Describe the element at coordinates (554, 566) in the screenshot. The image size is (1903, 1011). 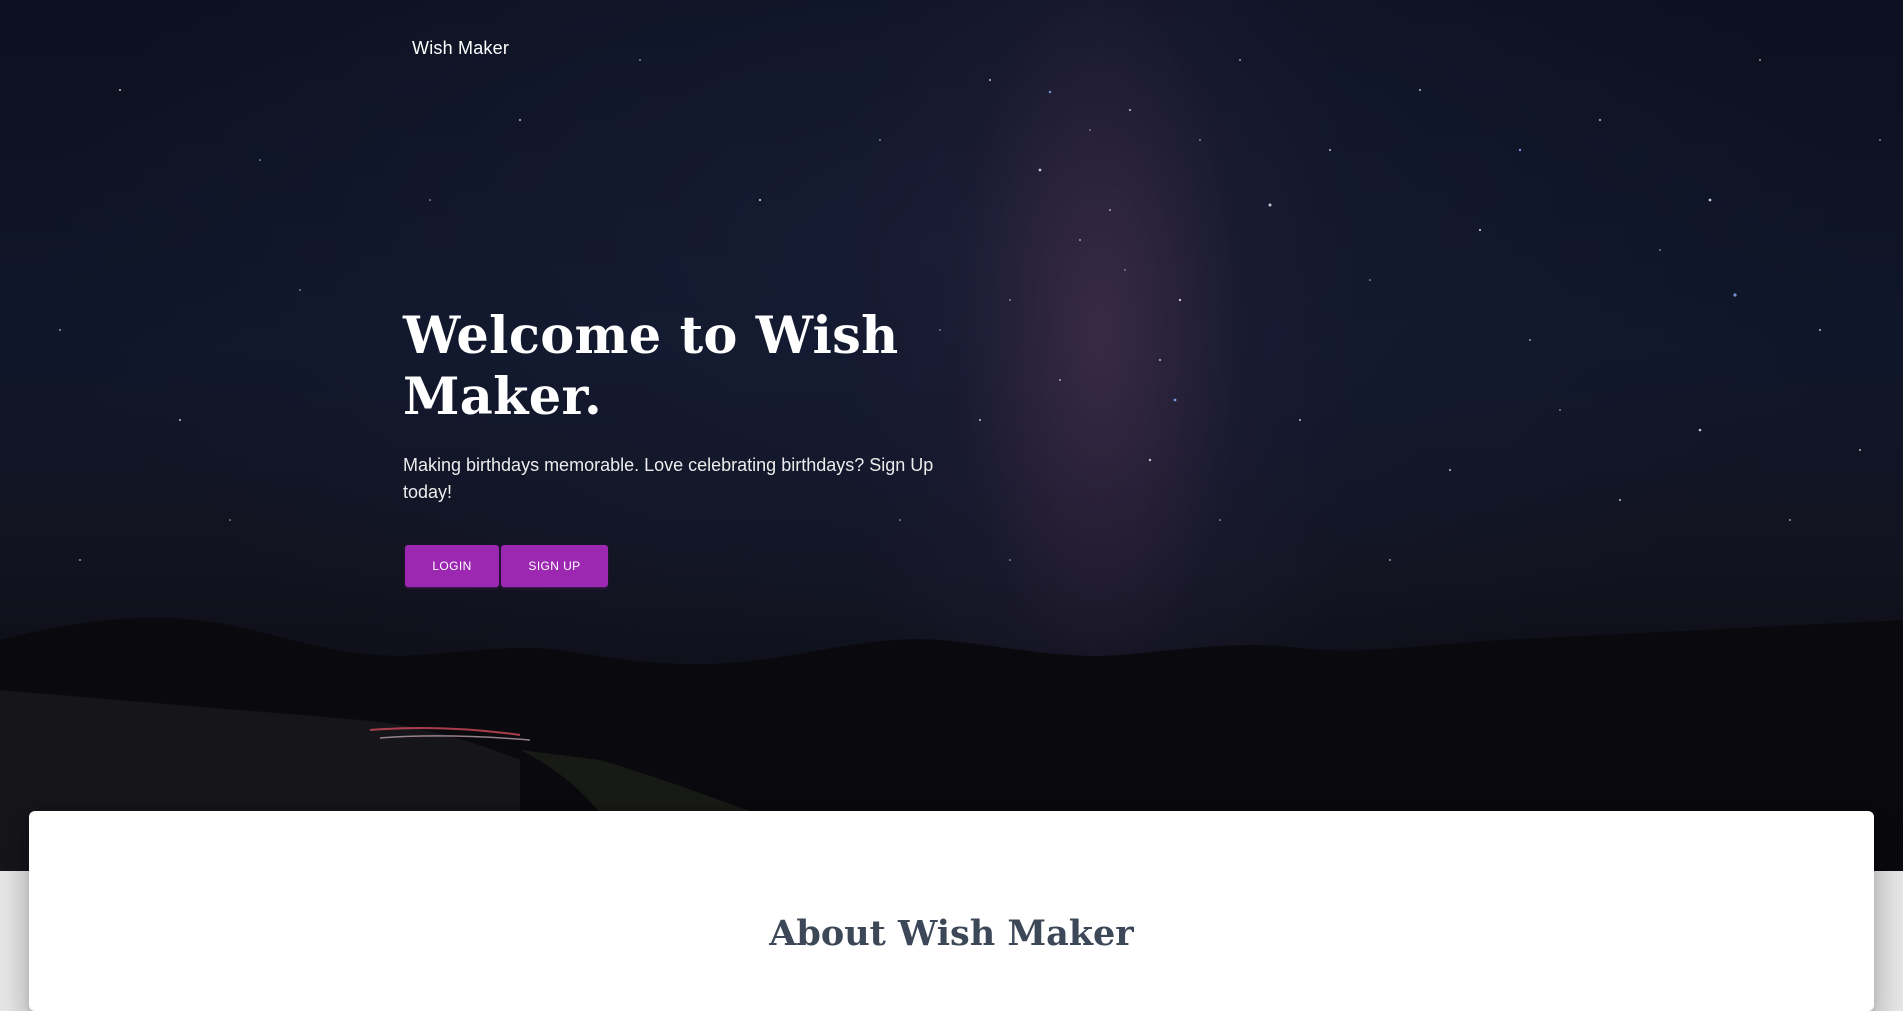
I see `signup-button: SIGN UP` at that location.